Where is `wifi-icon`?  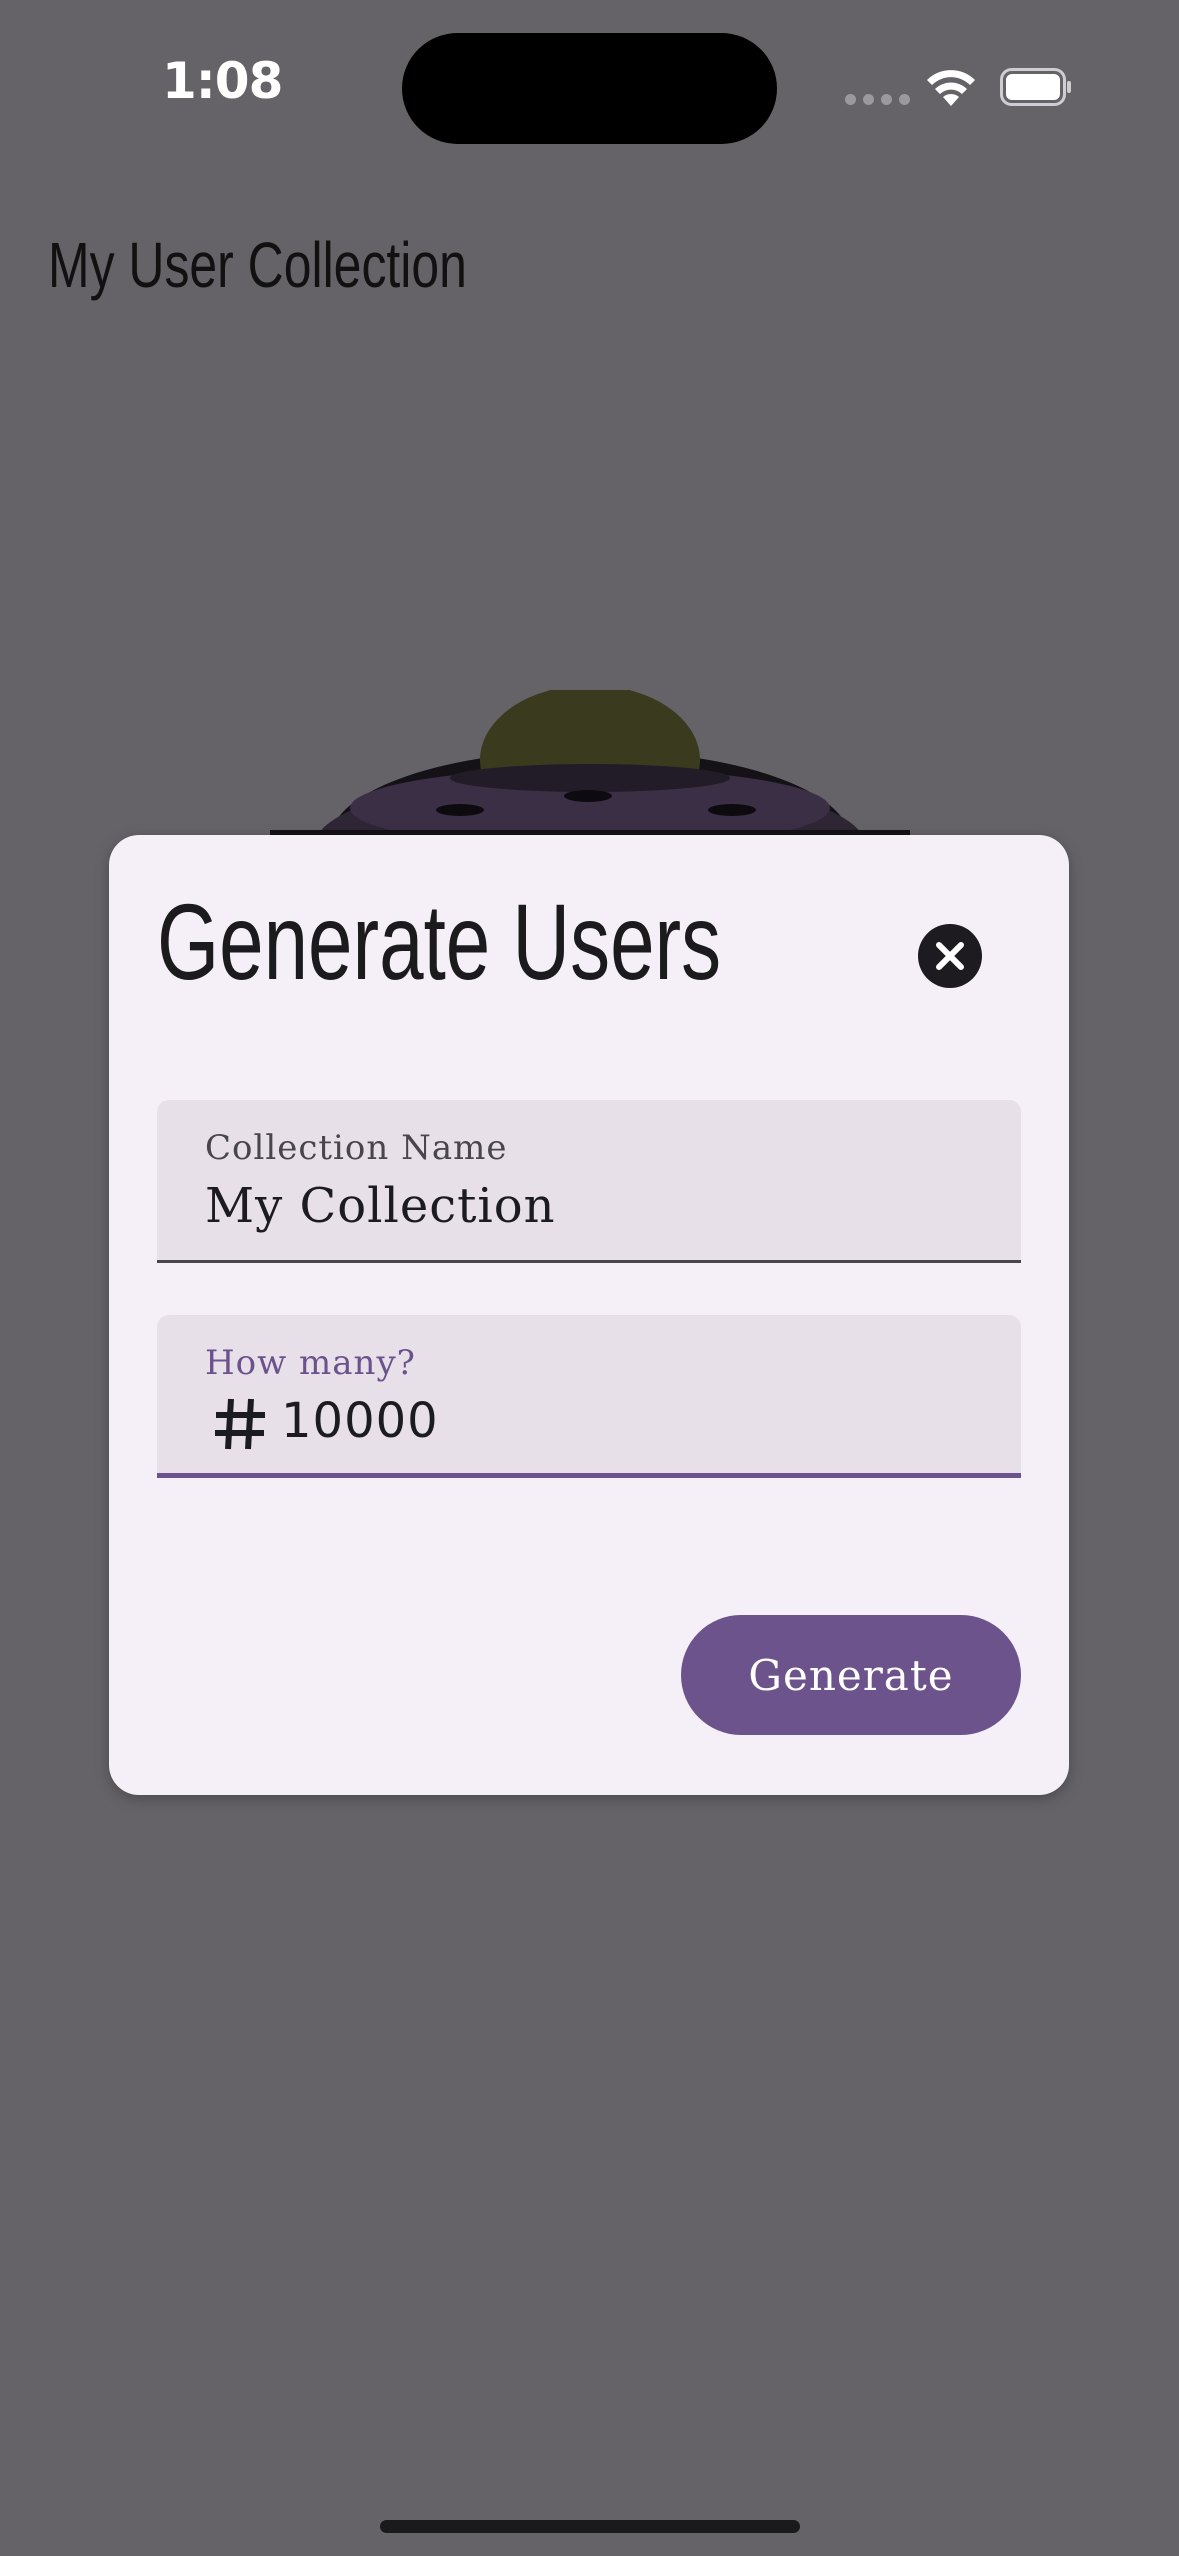
wifi-icon is located at coordinates (951, 88).